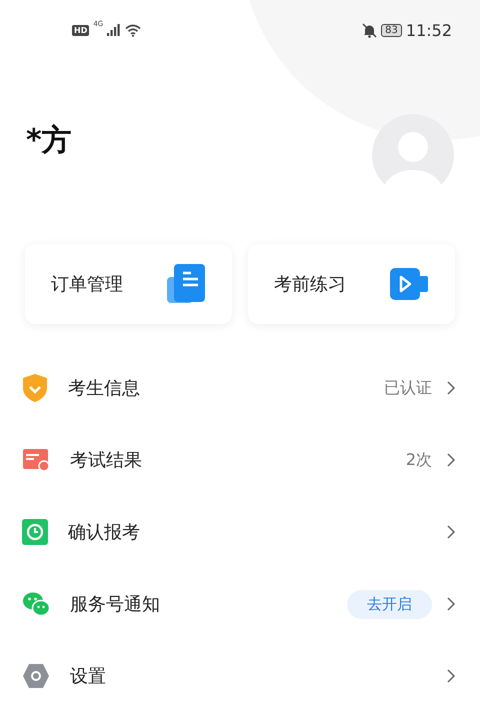 This screenshot has width=480, height=722. What do you see at coordinates (258, 676) in the screenshot?
I see `menu-label: 设置` at bounding box center [258, 676].